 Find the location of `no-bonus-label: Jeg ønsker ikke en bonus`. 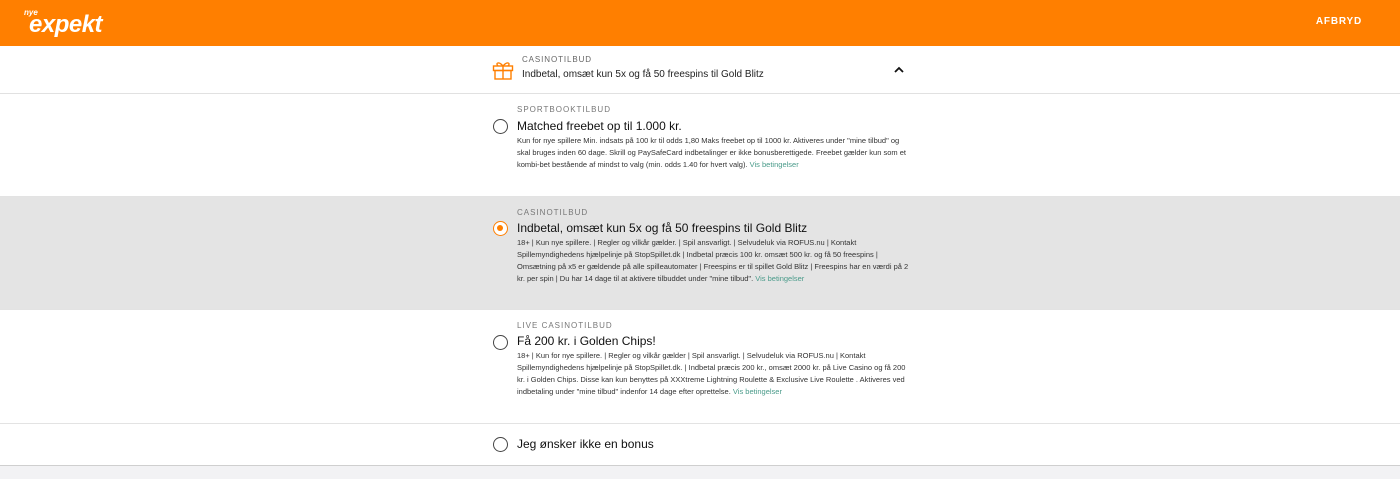

no-bonus-label: Jeg ønsker ikke en bonus is located at coordinates (585, 444).